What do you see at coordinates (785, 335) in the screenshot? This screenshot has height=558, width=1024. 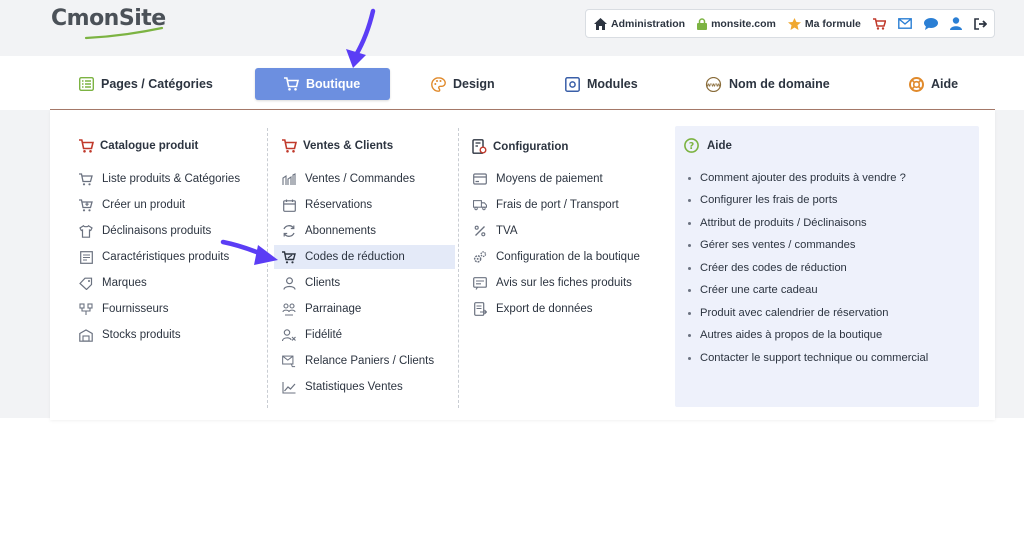 I see `help-link: Autres aides à propos de la boutique` at bounding box center [785, 335].